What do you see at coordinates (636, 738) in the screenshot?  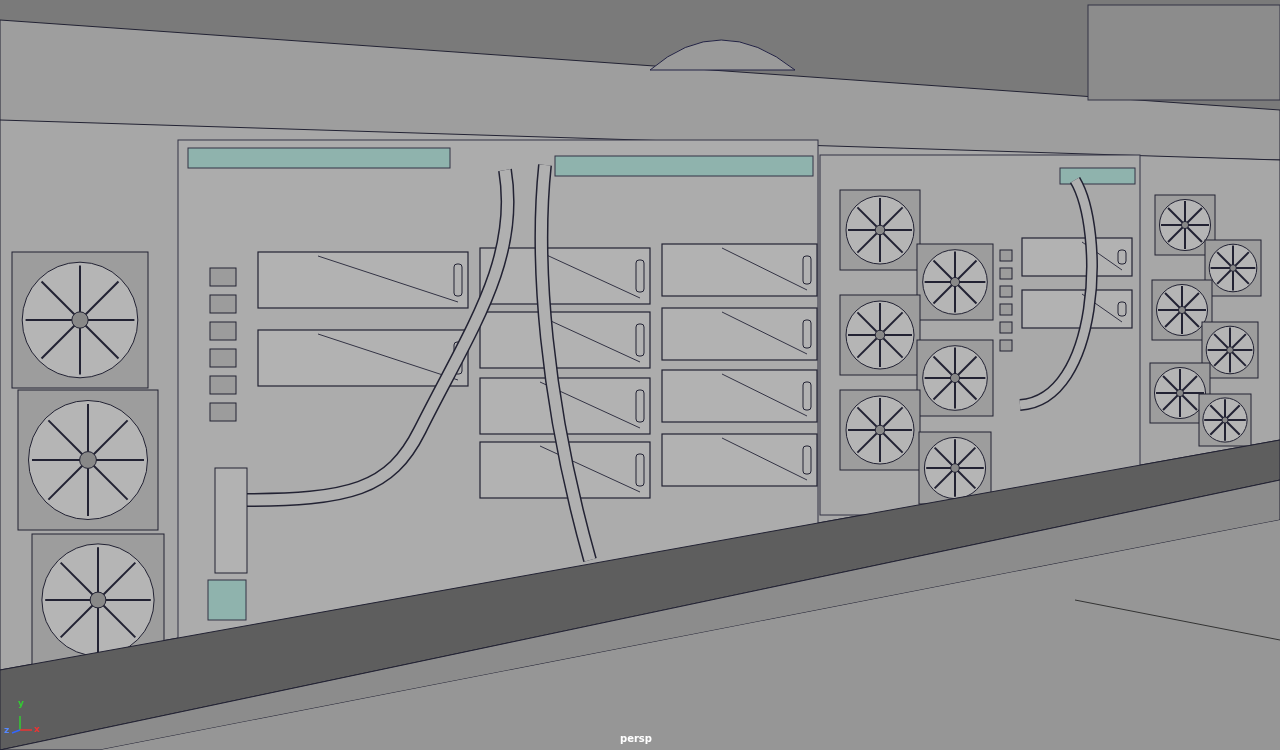 I see `camera-label: persp` at bounding box center [636, 738].